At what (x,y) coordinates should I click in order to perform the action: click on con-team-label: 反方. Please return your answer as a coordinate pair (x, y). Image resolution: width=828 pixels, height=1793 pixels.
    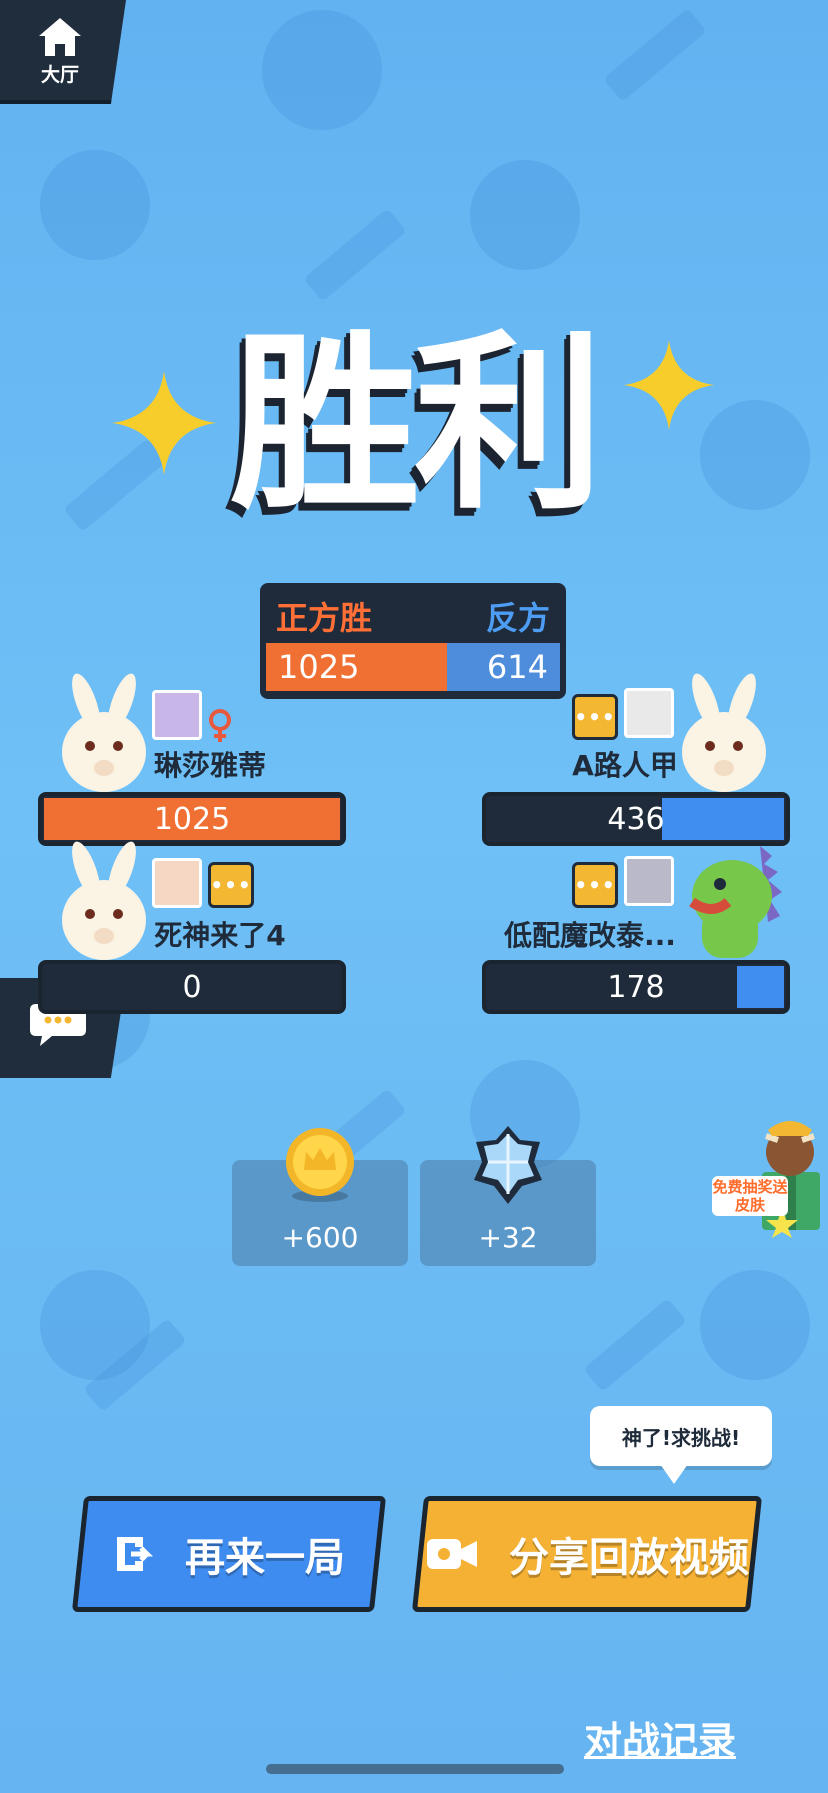
    Looking at the image, I should click on (517, 618).